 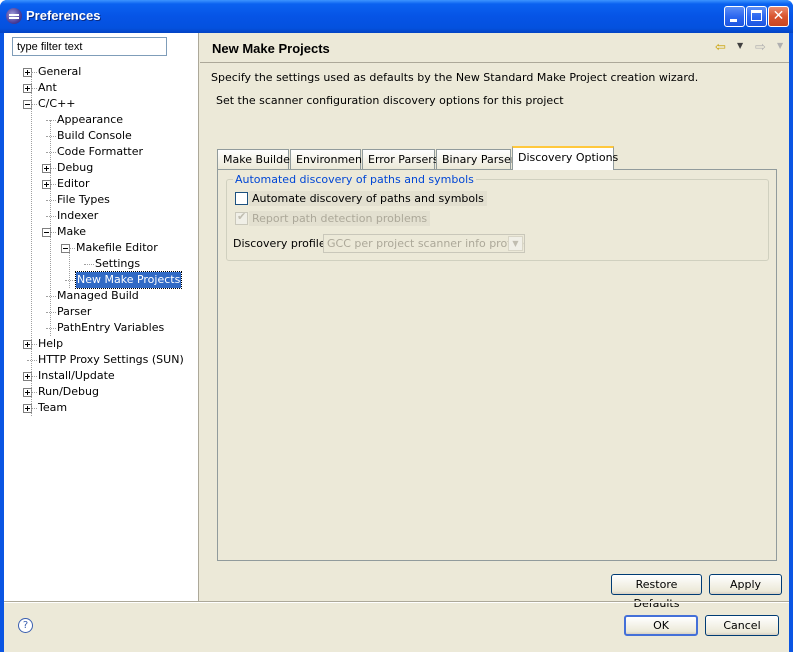 What do you see at coordinates (76, 375) in the screenshot?
I see `tree-item-label: Install/Update` at bounding box center [76, 375].